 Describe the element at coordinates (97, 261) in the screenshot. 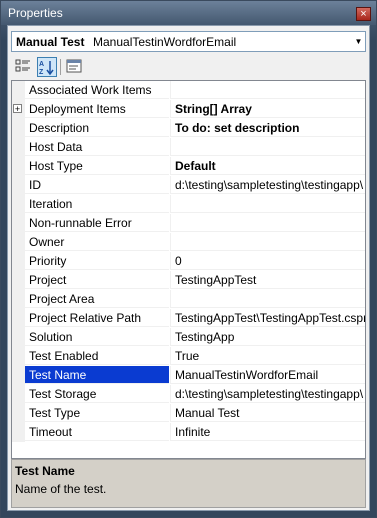

I see `property-name: Priority` at that location.